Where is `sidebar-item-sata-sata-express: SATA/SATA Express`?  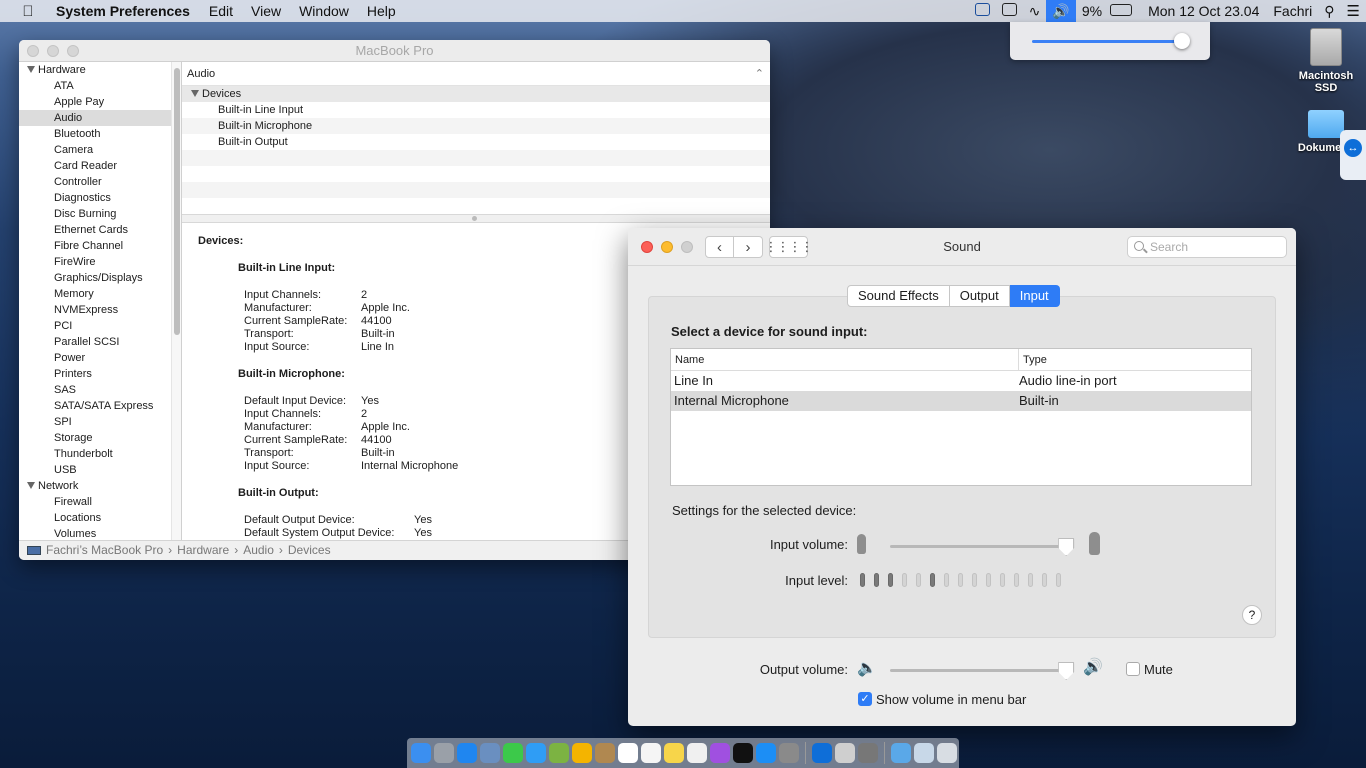
sidebar-item-sata-sata-express: SATA/SATA Express is located at coordinates (95, 406).